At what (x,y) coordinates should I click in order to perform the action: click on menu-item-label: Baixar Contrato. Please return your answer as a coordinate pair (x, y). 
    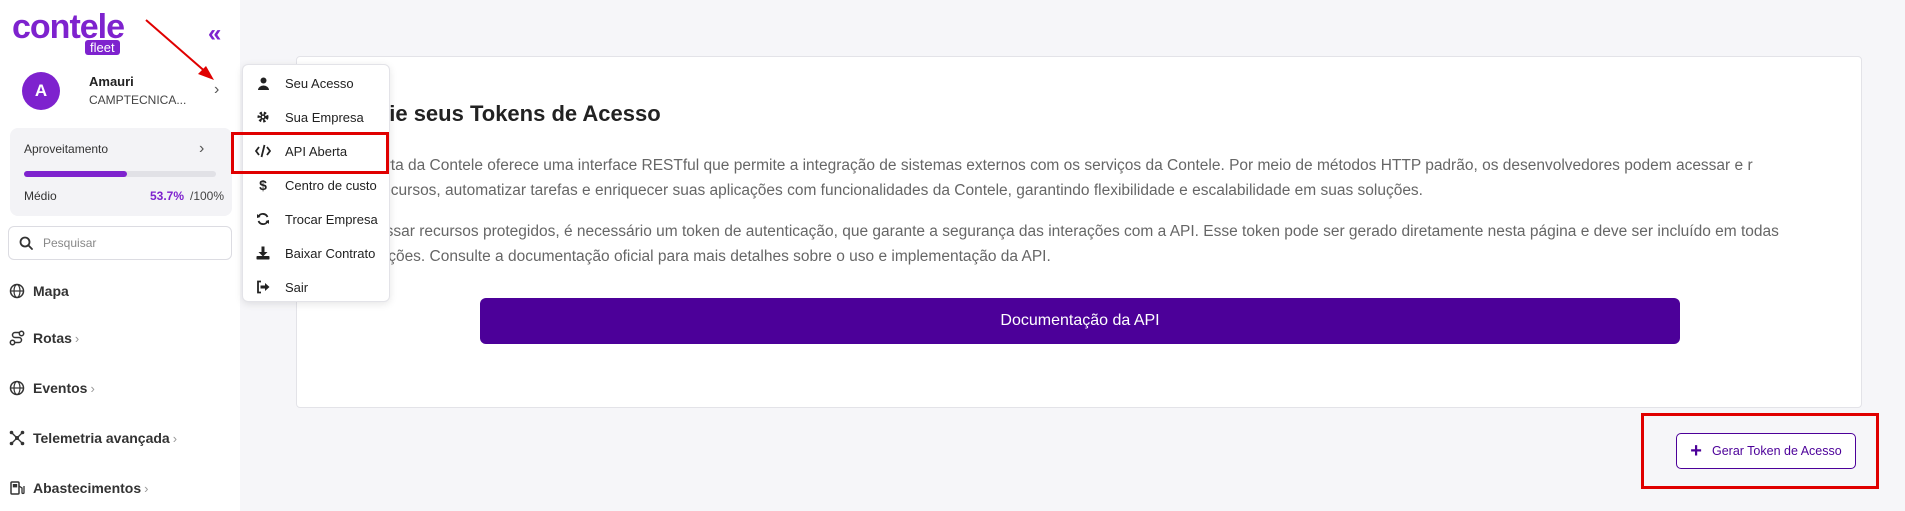
    Looking at the image, I should click on (330, 253).